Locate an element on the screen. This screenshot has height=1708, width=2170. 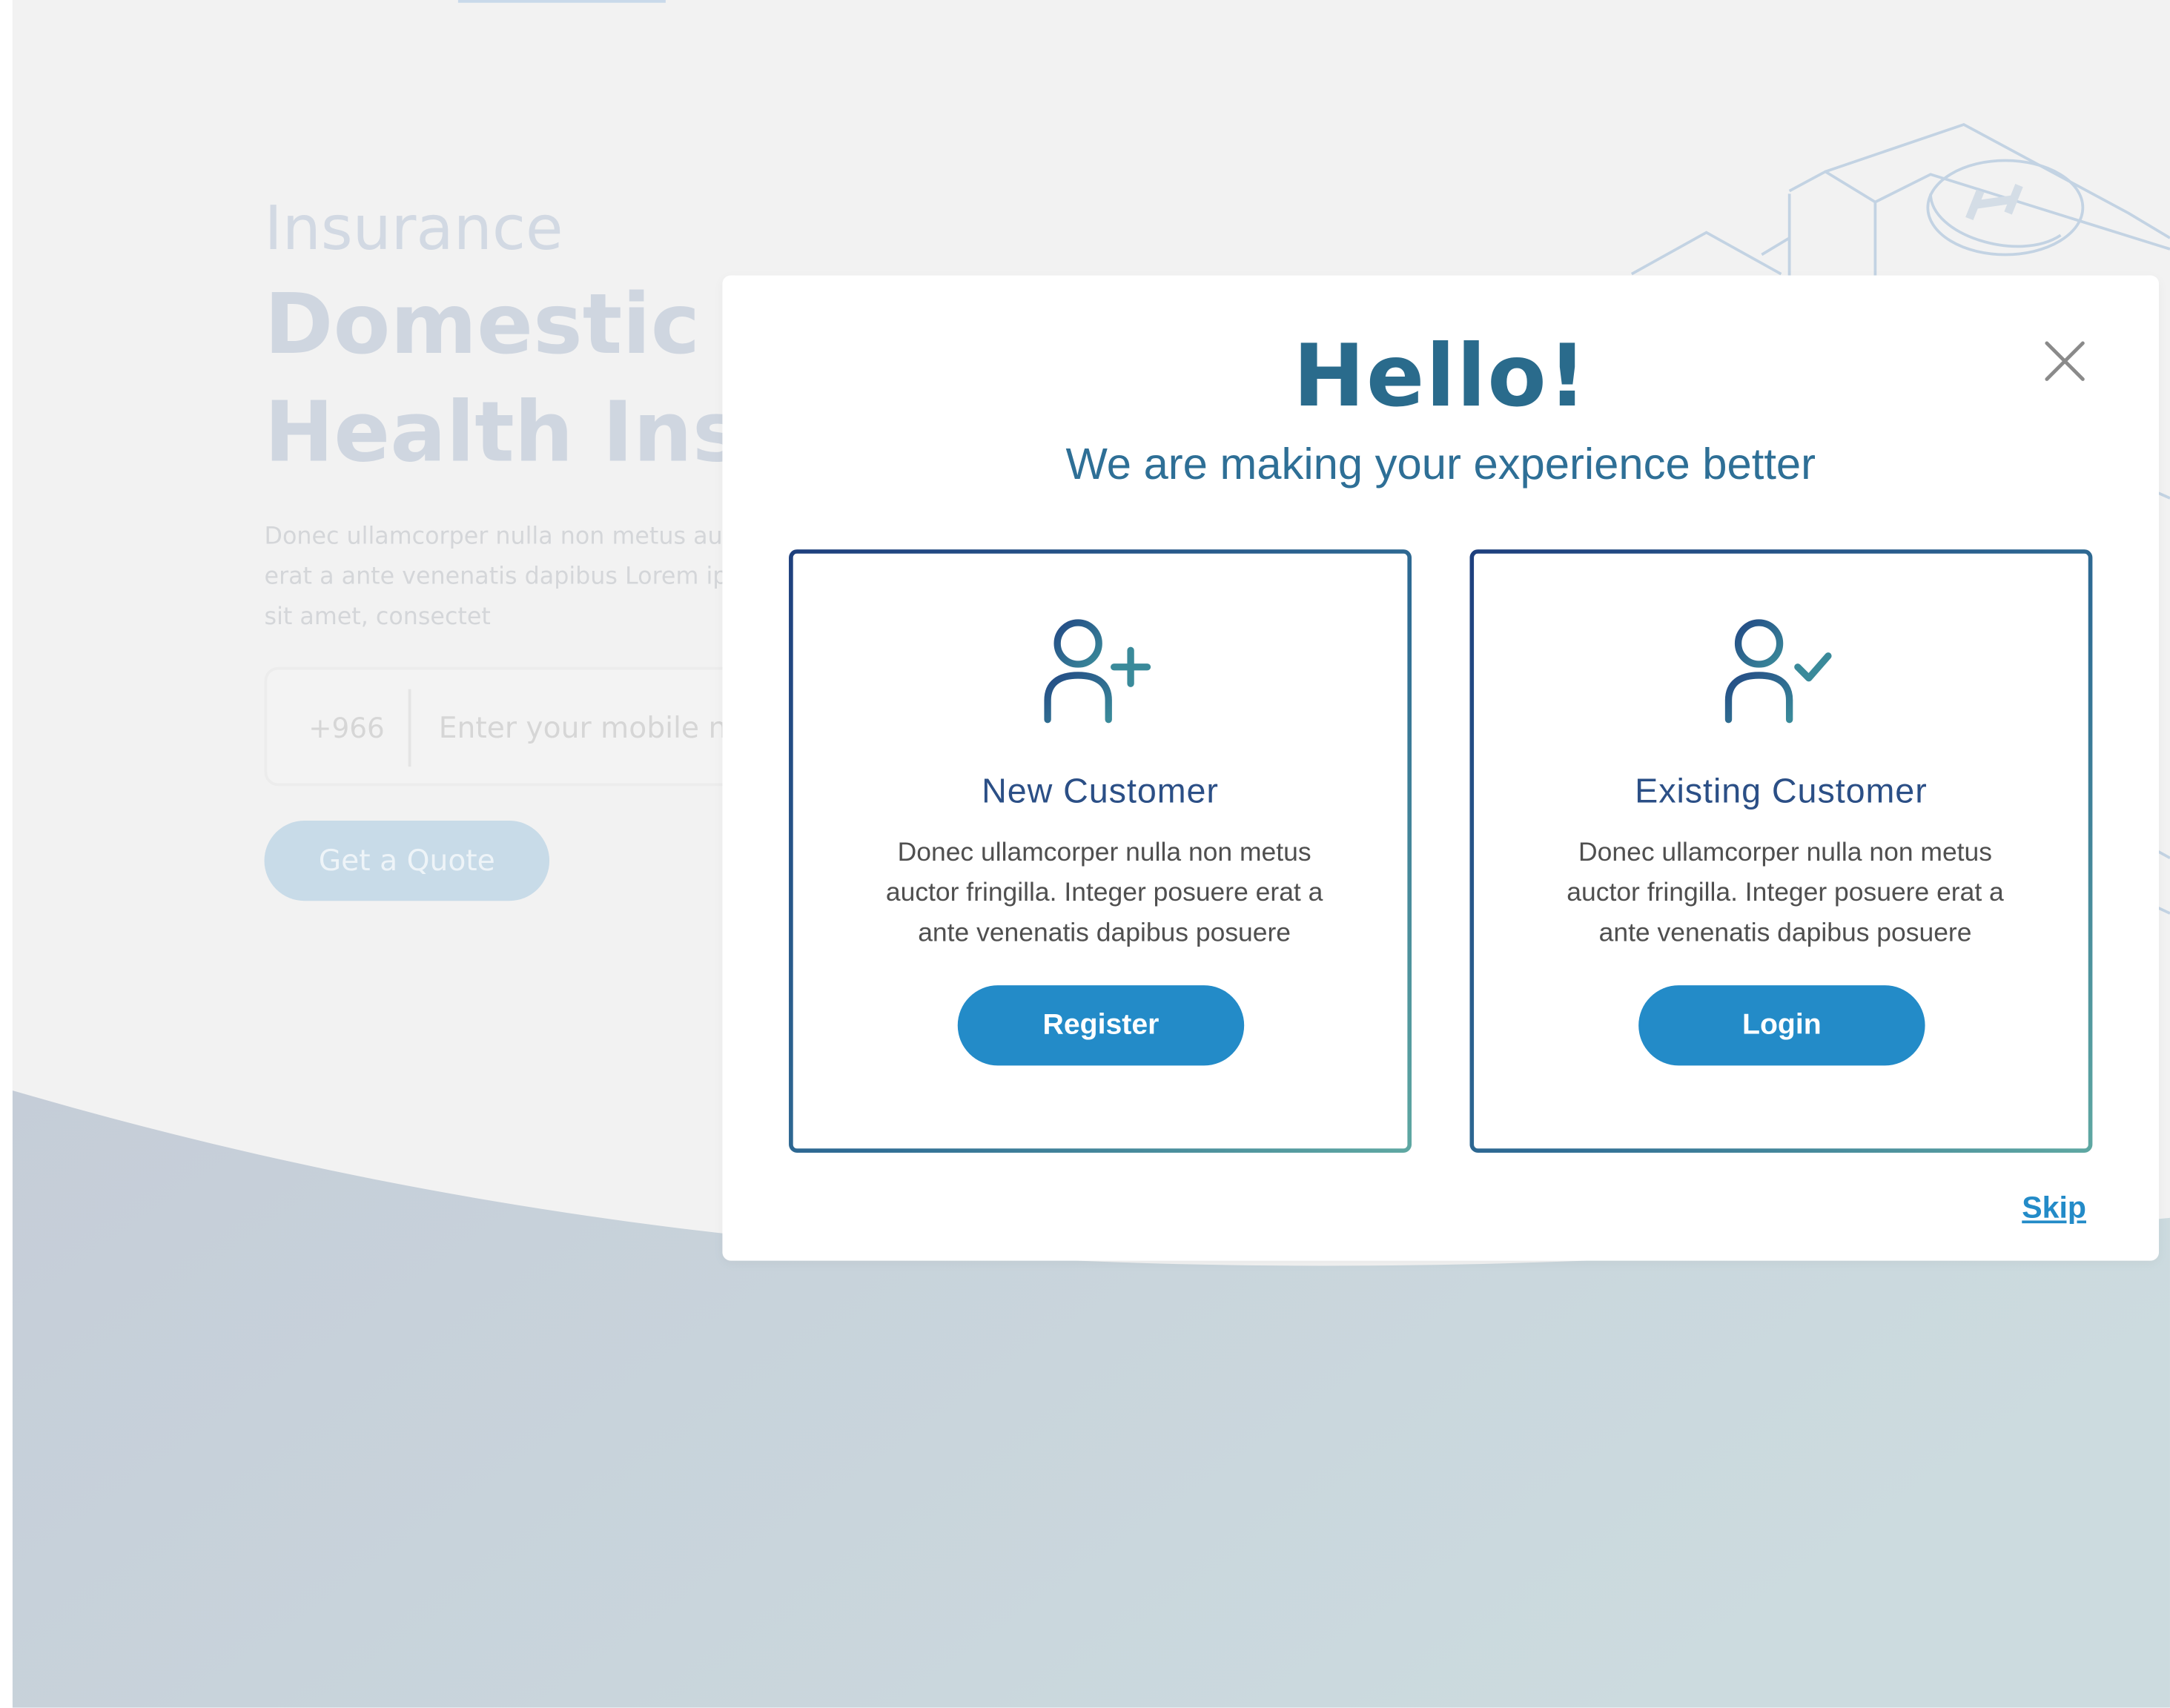
country-code: +966 is located at coordinates (346, 728).